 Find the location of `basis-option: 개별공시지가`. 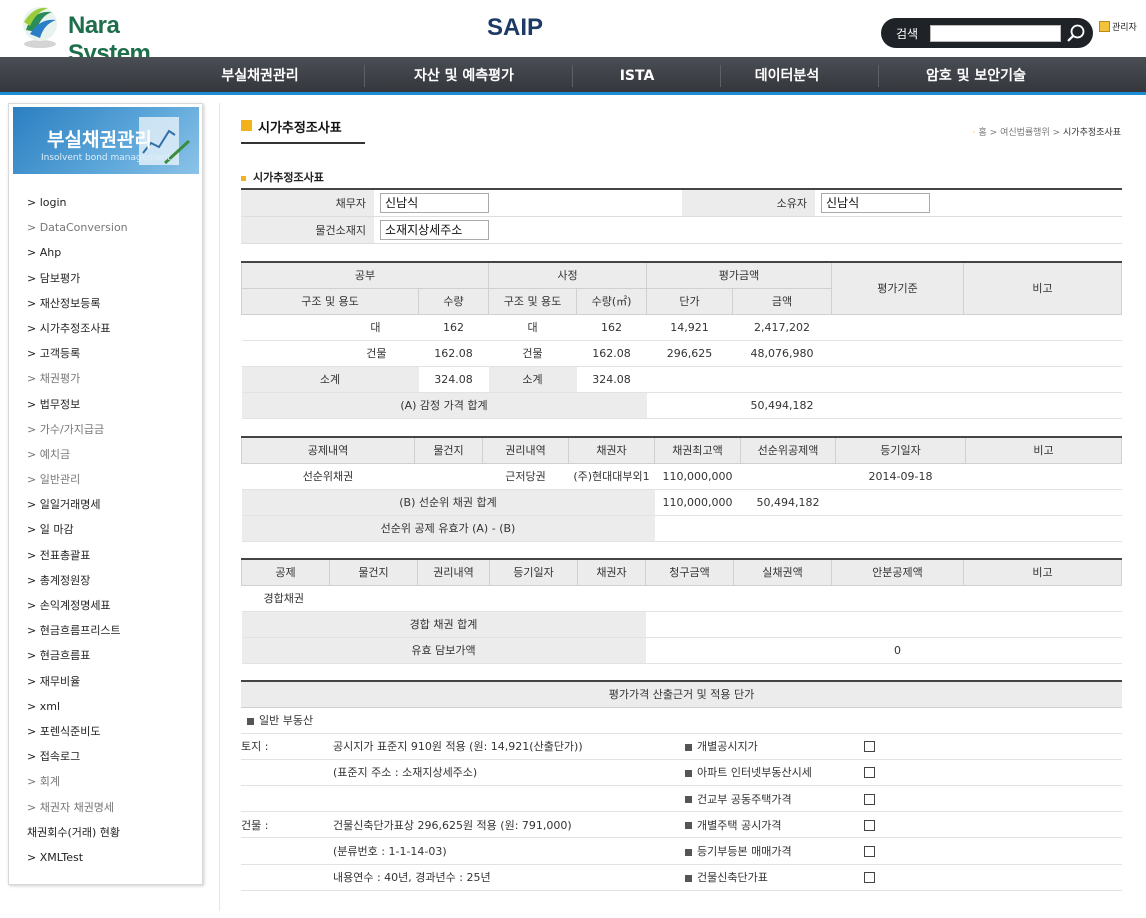

basis-option: 개별공시지가 is located at coordinates (727, 747).